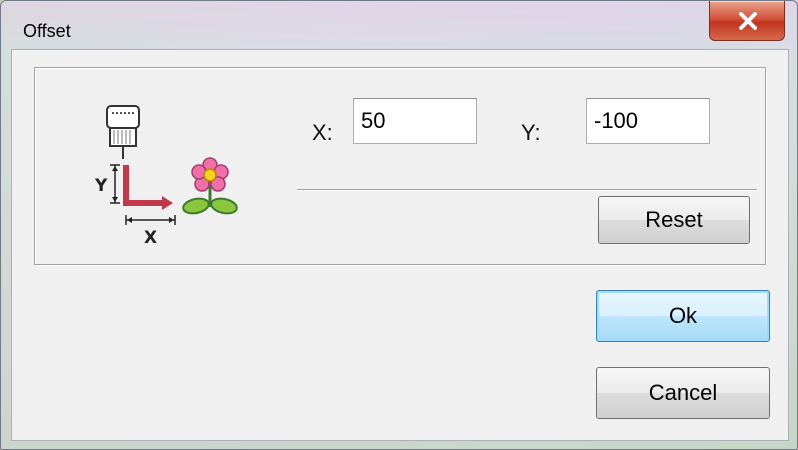 This screenshot has width=798, height=450. I want to click on window-title: Offset, so click(47, 31).